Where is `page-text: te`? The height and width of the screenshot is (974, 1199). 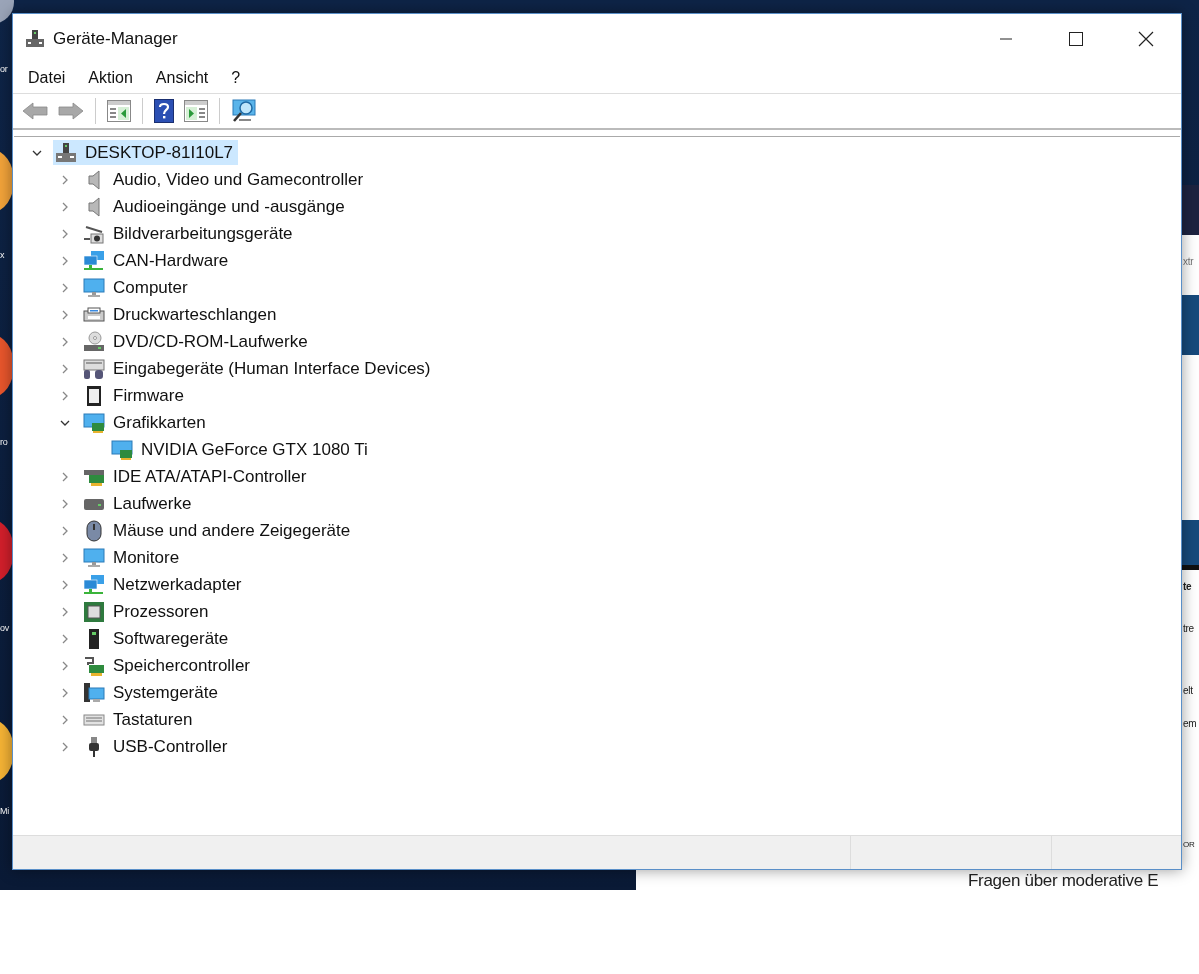
page-text: te is located at coordinates (1187, 586).